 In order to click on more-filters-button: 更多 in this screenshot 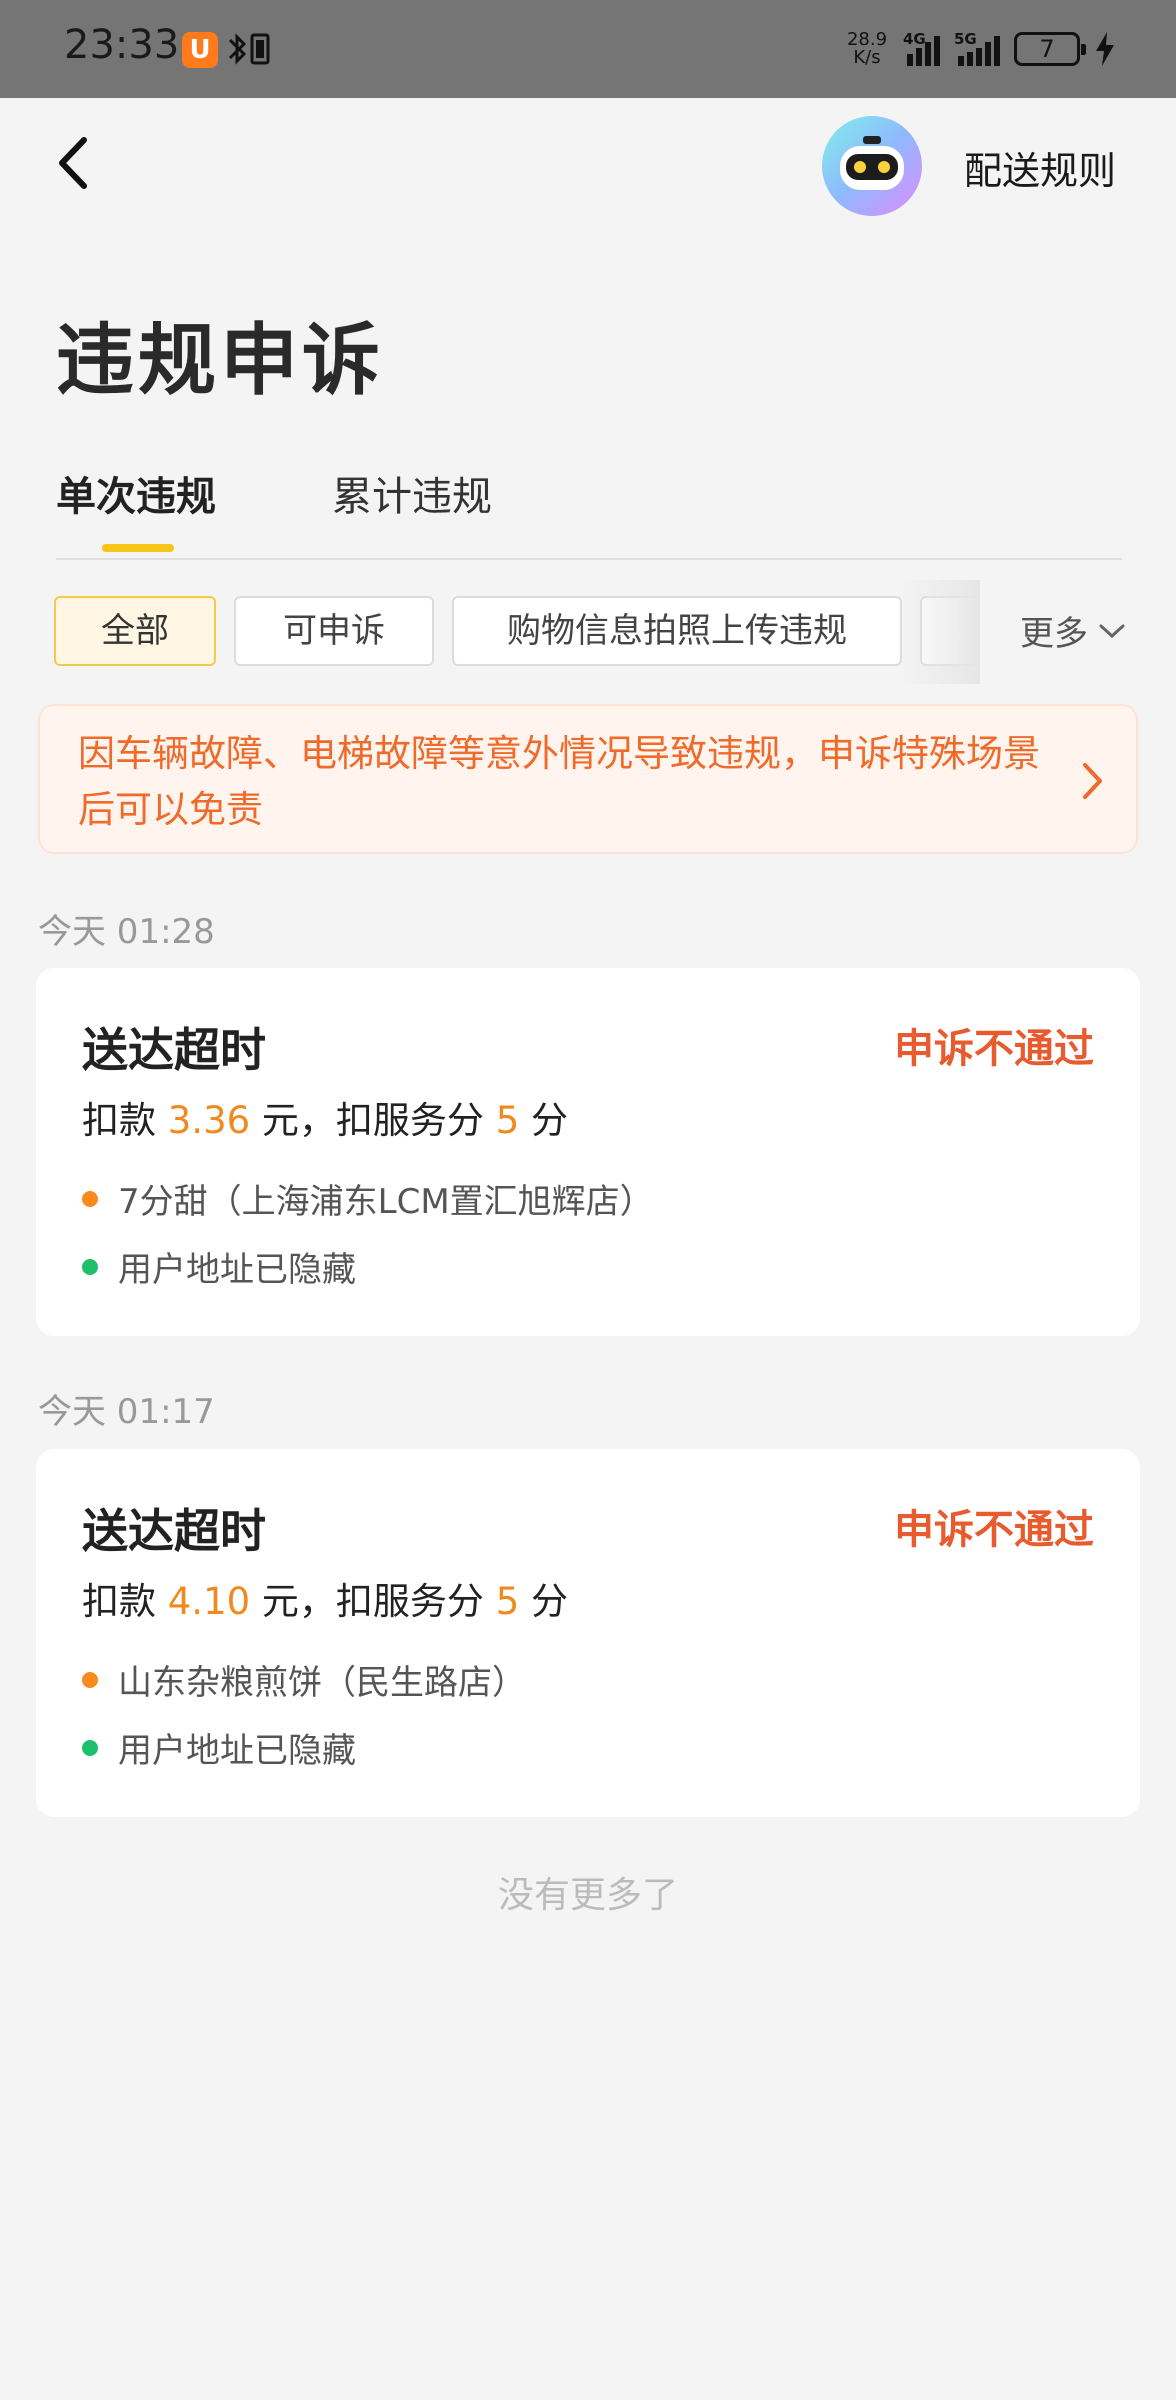, I will do `click(1073, 630)`.